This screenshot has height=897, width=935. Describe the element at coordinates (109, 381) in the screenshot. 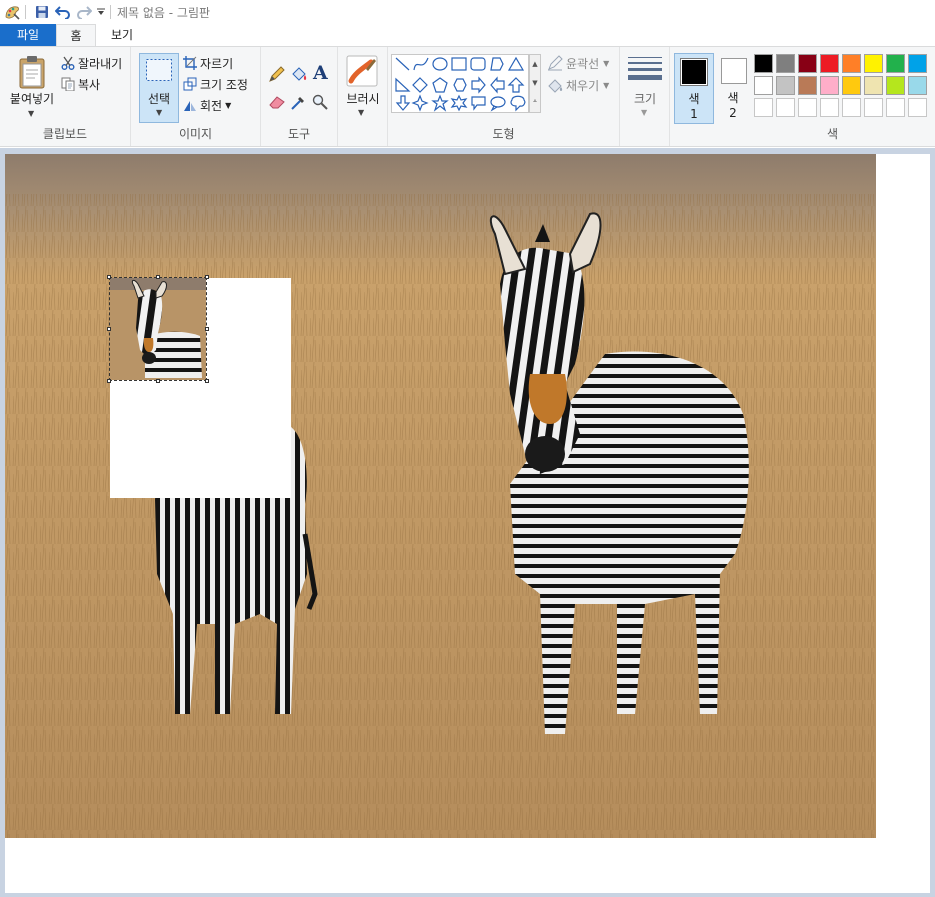

I see `resize-handle-bottom-left` at that location.